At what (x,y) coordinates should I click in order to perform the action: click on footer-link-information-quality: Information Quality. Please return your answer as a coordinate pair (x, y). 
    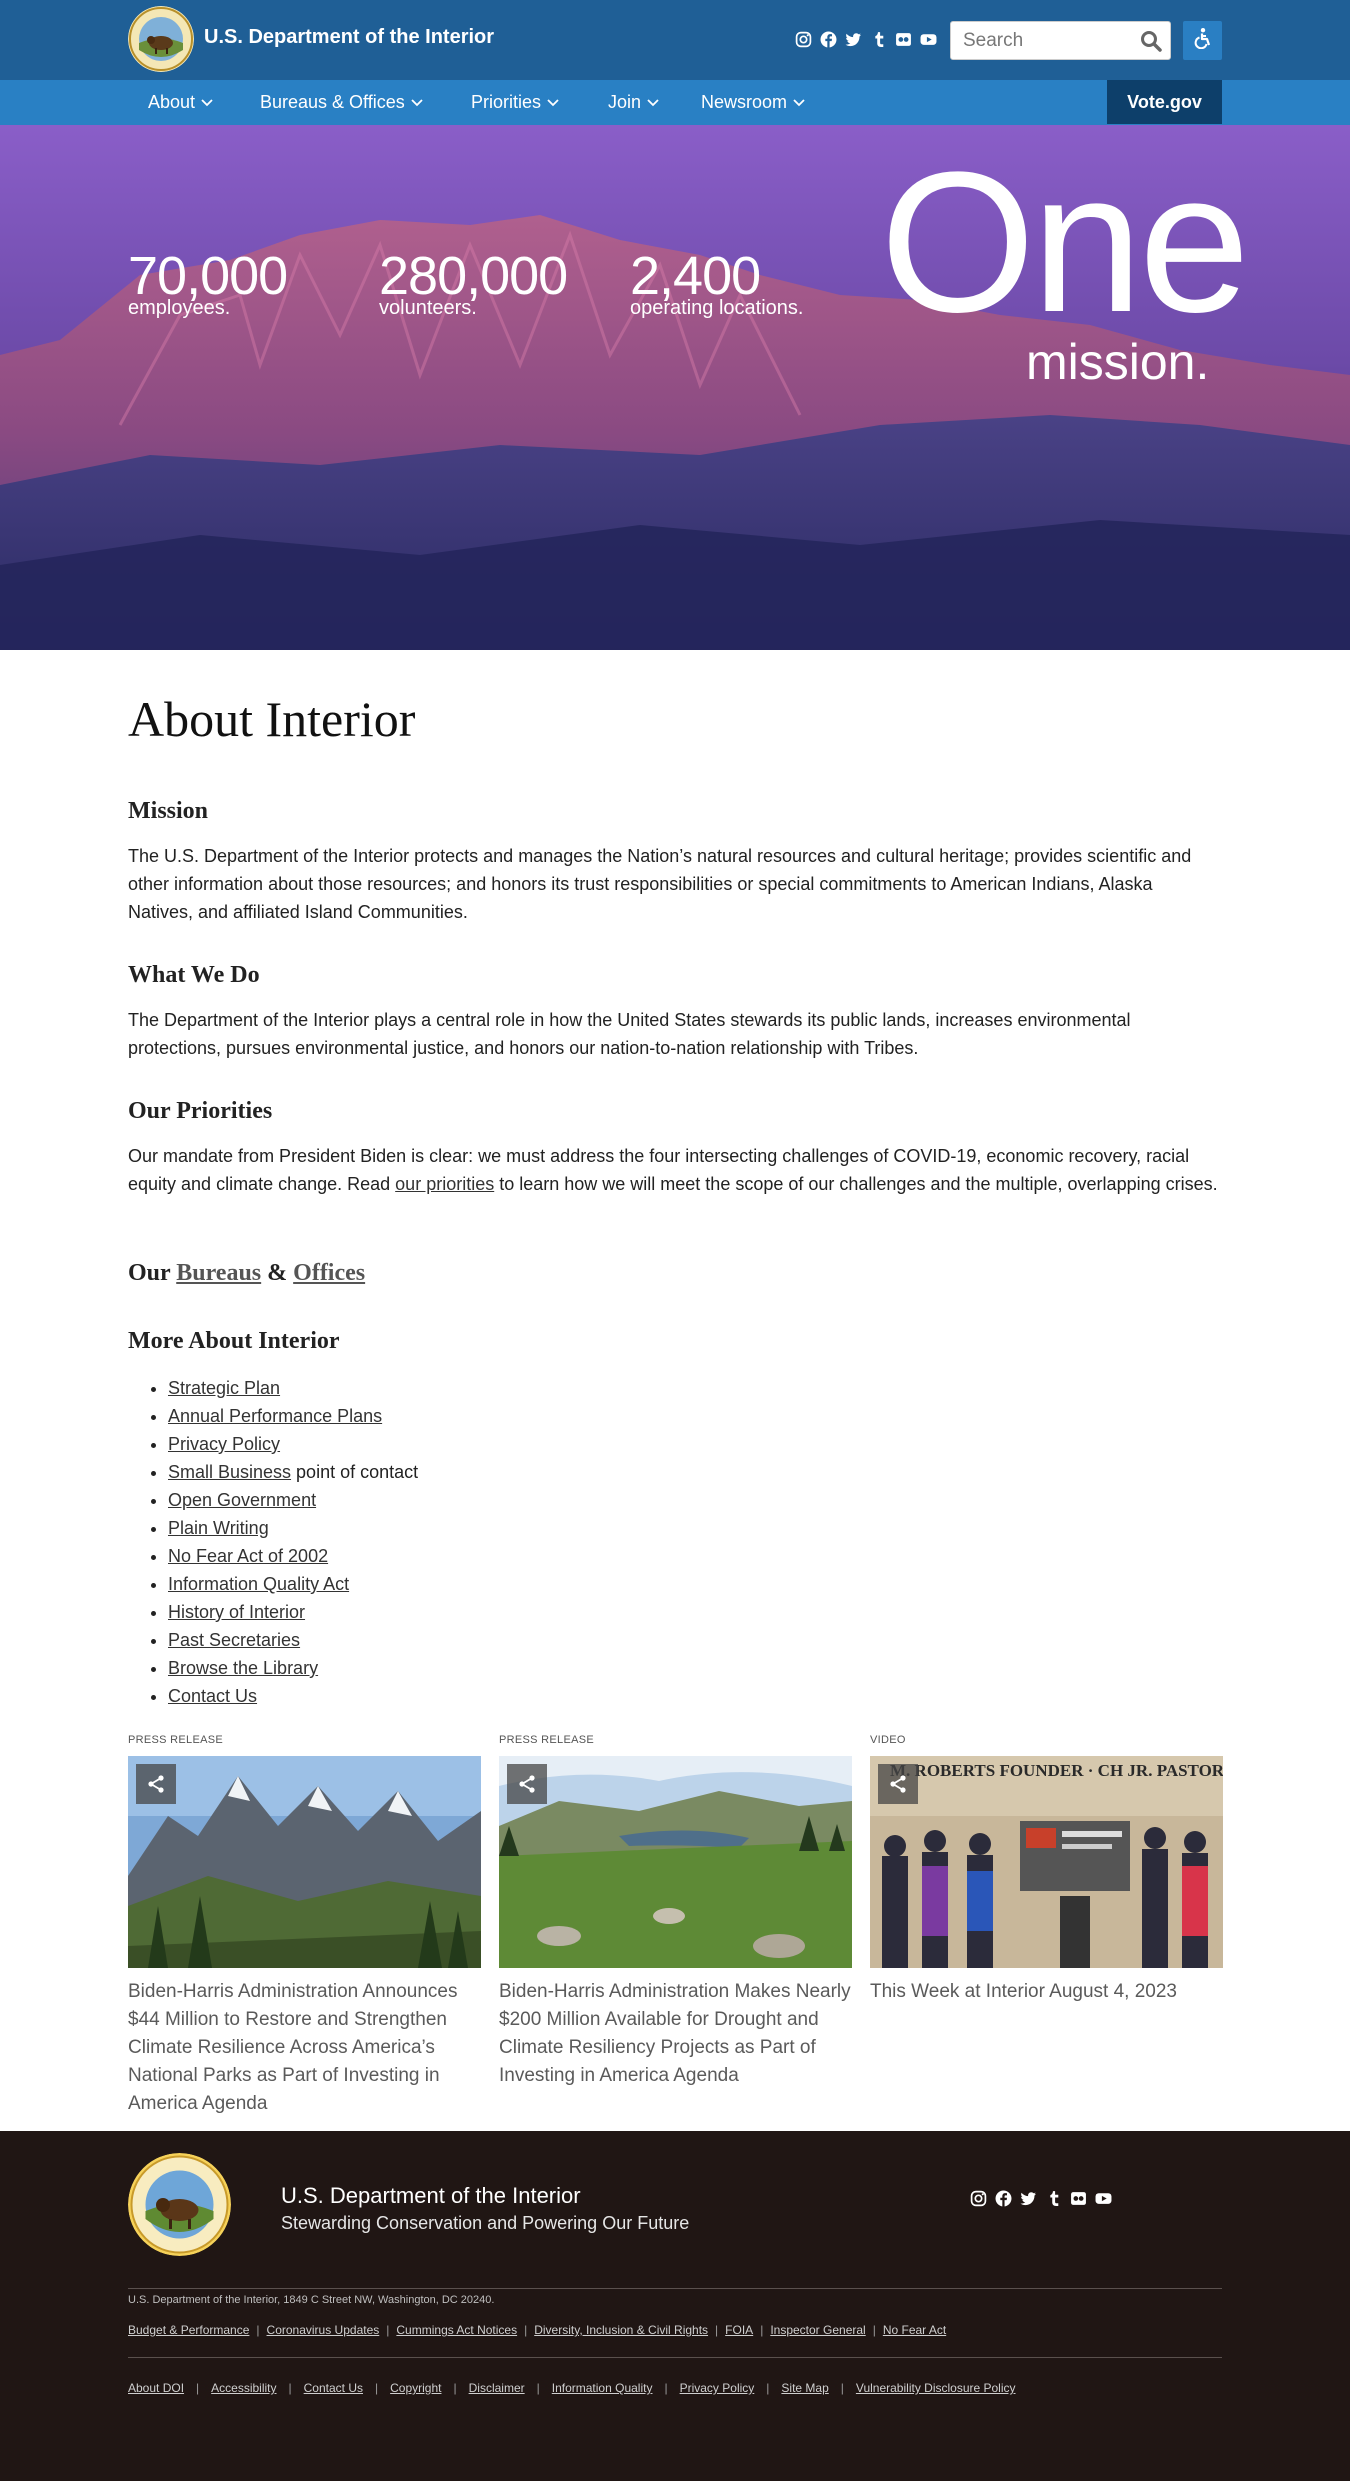
    Looking at the image, I should click on (602, 2388).